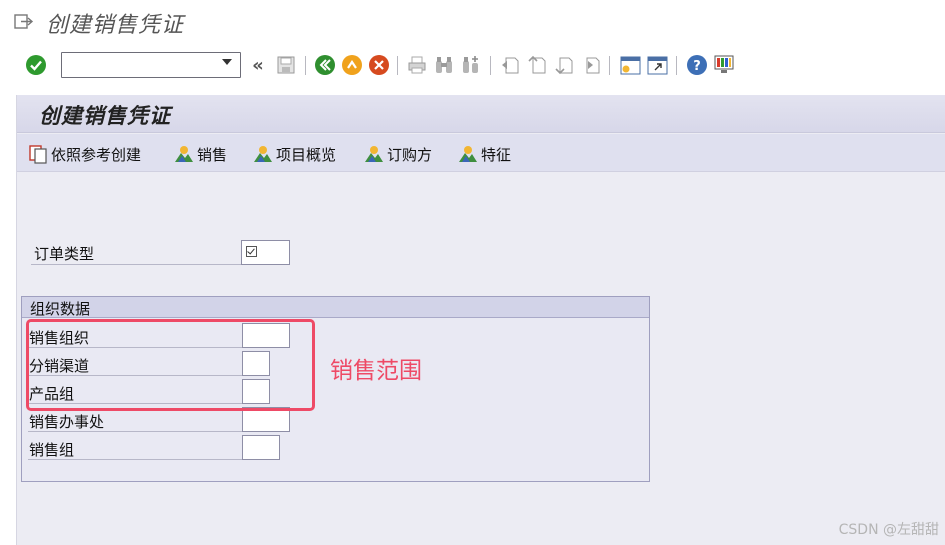 Image resolution: width=945 pixels, height=545 pixels. I want to click on cancel-button, so click(379, 65).